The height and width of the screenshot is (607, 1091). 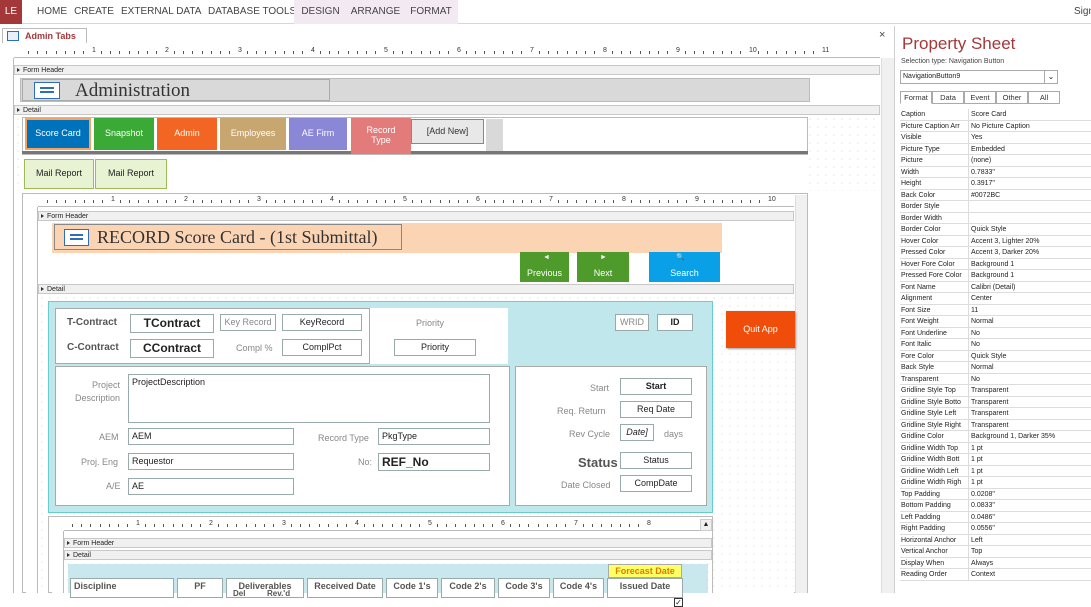 I want to click on property-row: Caption Score Card, so click(x=995, y=115).